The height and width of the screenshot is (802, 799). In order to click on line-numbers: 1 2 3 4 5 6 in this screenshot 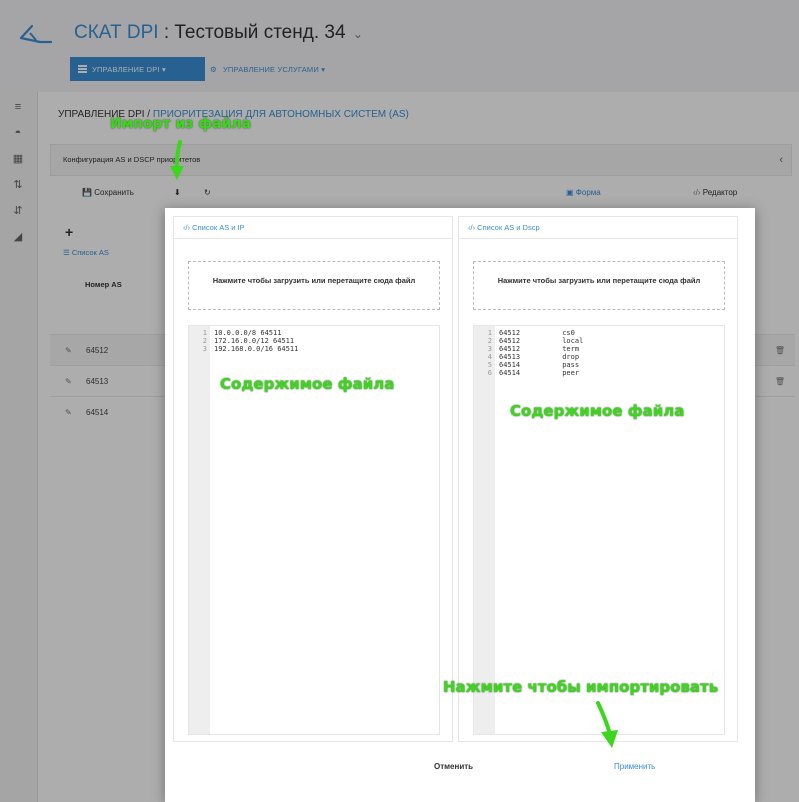, I will do `click(484, 530)`.